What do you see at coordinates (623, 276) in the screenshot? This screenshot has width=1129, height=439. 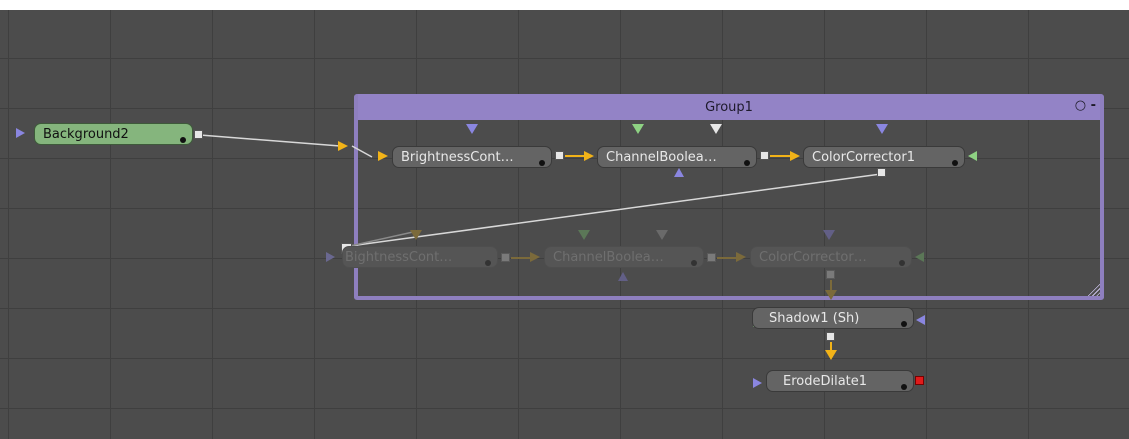 I see `channel-bottom-mask-input-icon` at bounding box center [623, 276].